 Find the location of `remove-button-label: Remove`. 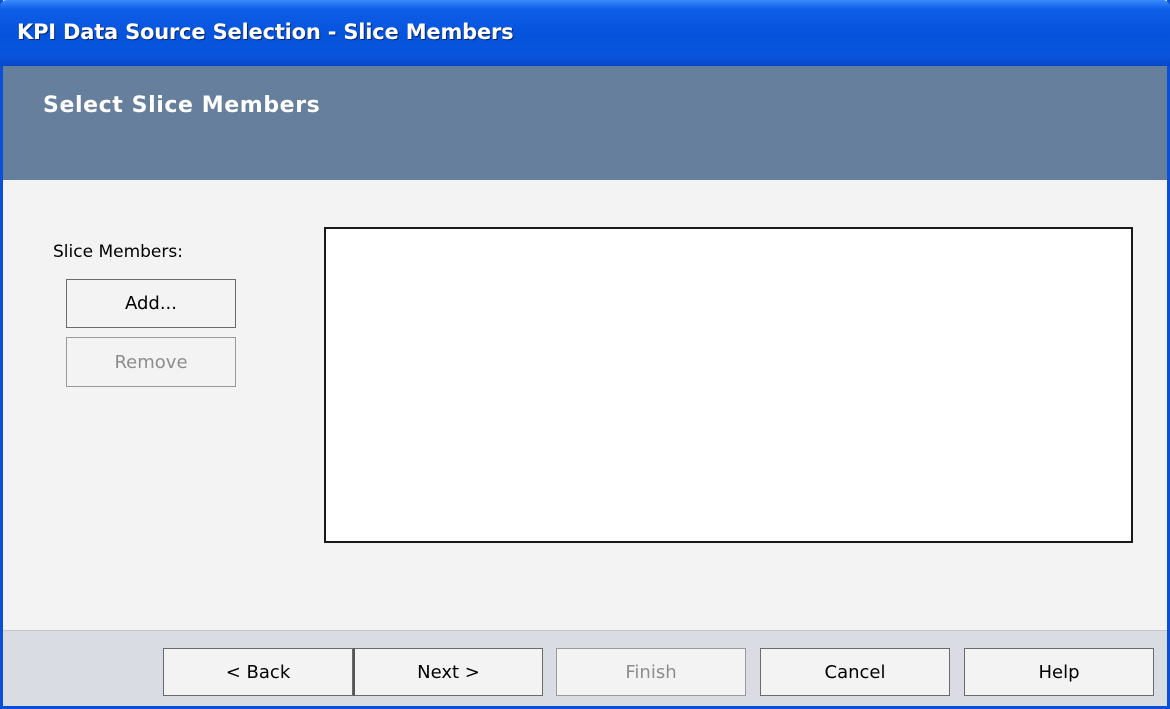

remove-button-label: Remove is located at coordinates (151, 362).